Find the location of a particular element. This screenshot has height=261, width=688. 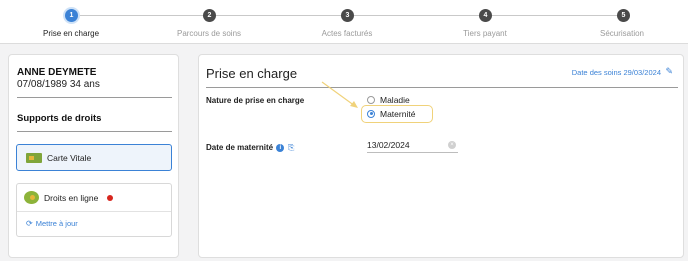

date-maternite-input: 13/02/2024 × is located at coordinates (412, 146).